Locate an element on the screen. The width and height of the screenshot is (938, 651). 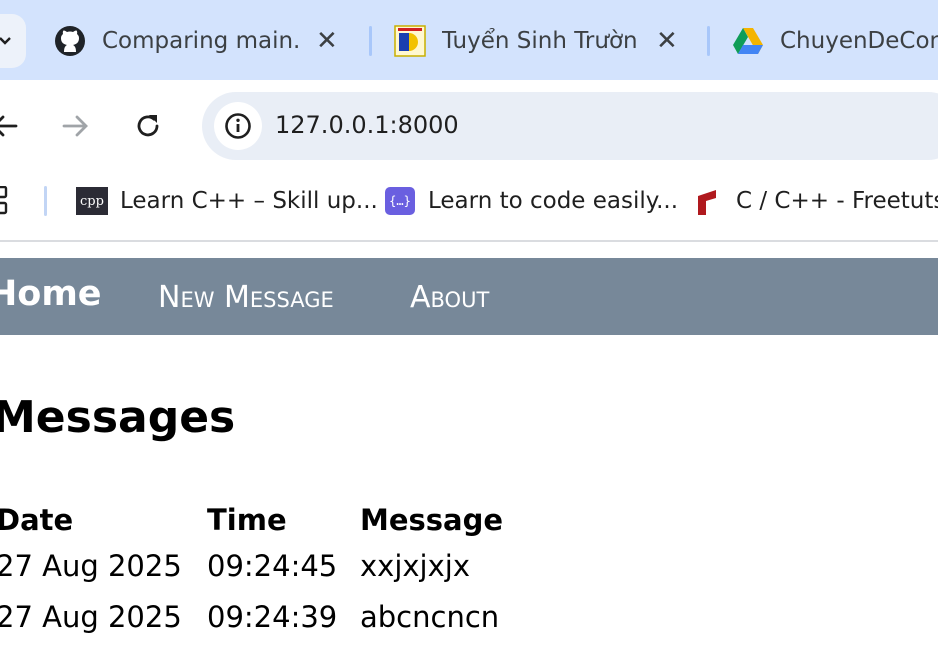
nav-new-message-link: New Message is located at coordinates (246, 297).